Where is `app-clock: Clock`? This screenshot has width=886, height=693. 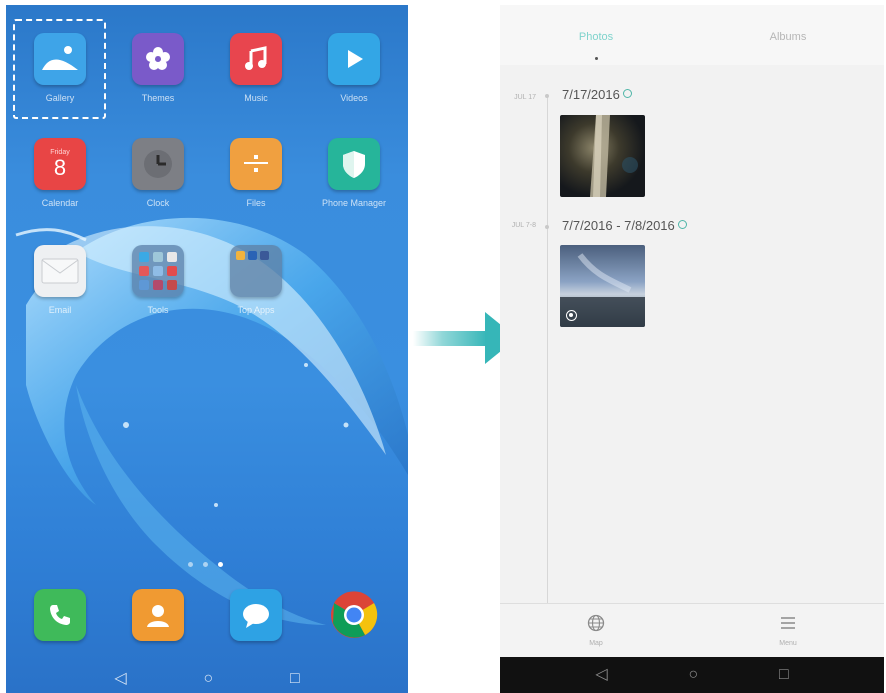
app-clock: Clock is located at coordinates (158, 173).